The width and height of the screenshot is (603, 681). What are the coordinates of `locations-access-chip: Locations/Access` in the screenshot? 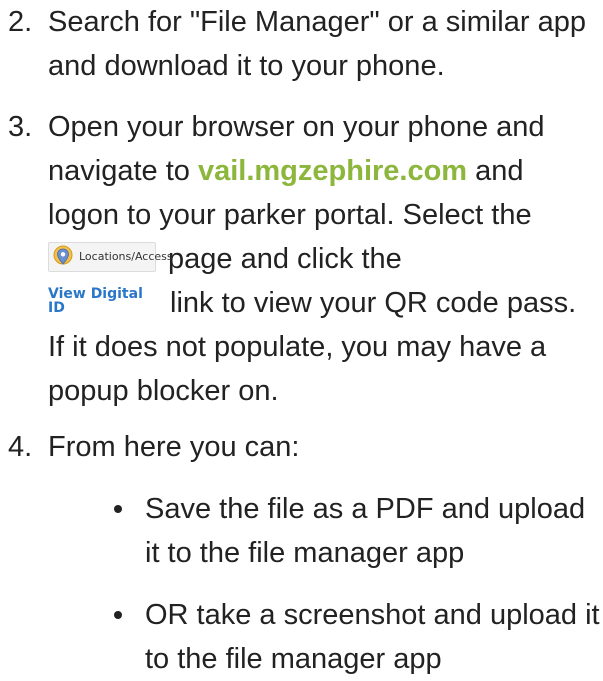 It's located at (110, 257).